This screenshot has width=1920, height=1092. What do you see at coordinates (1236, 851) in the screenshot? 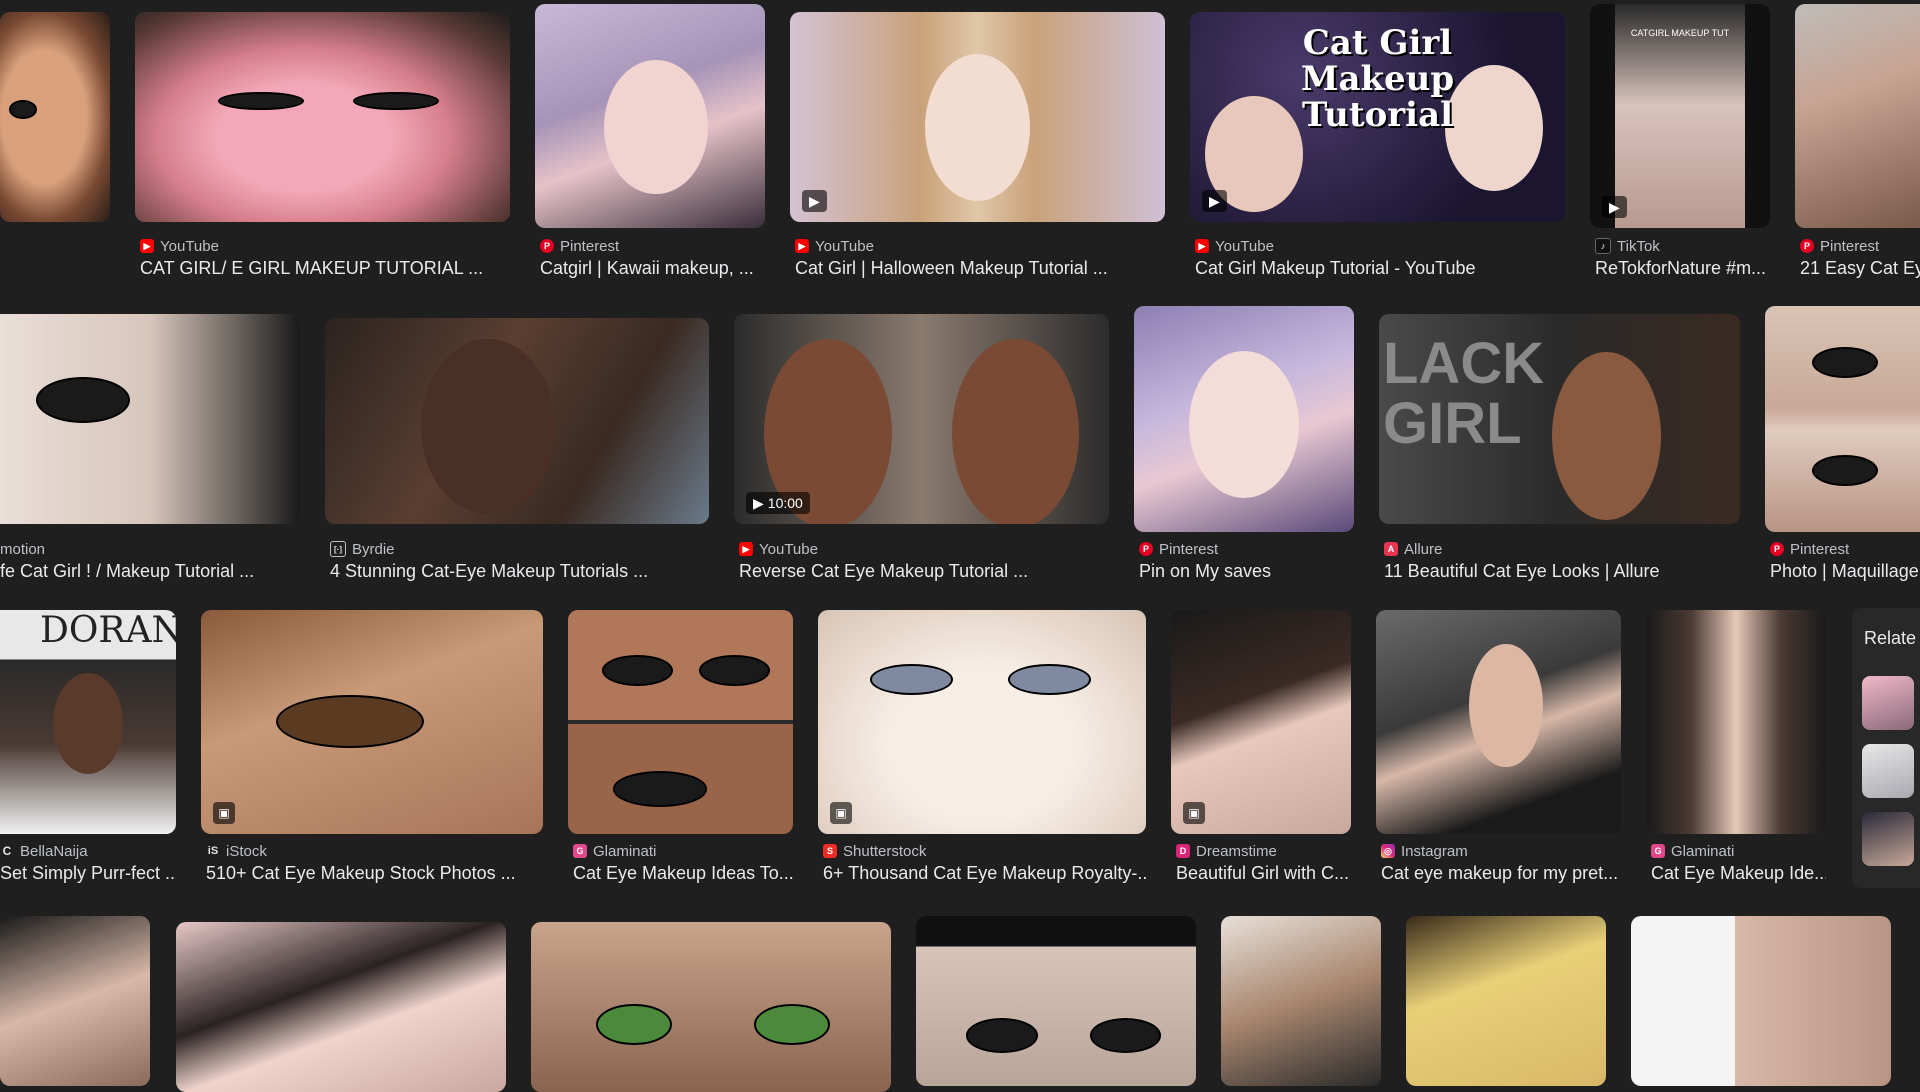
I see `result-source: Dreamstime` at bounding box center [1236, 851].